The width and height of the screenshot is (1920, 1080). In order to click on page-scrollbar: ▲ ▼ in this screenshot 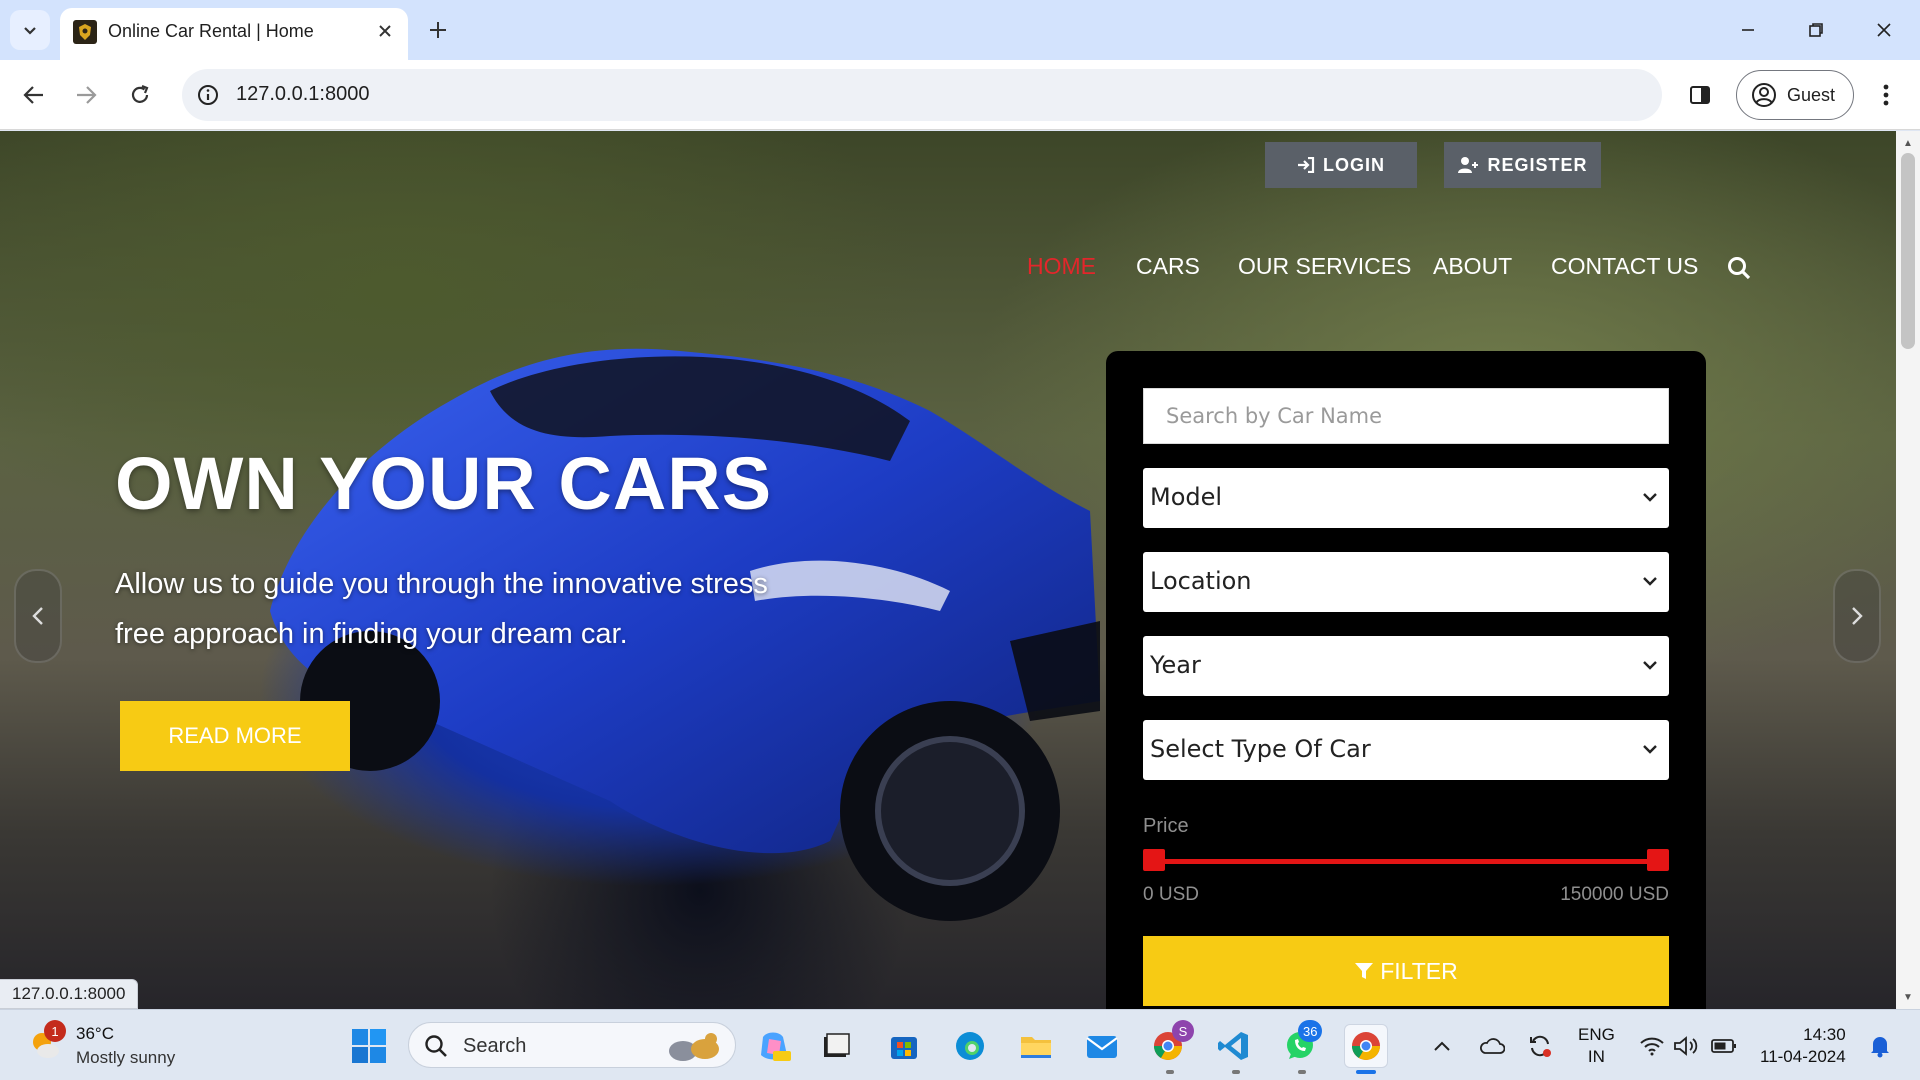, I will do `click(1908, 570)`.